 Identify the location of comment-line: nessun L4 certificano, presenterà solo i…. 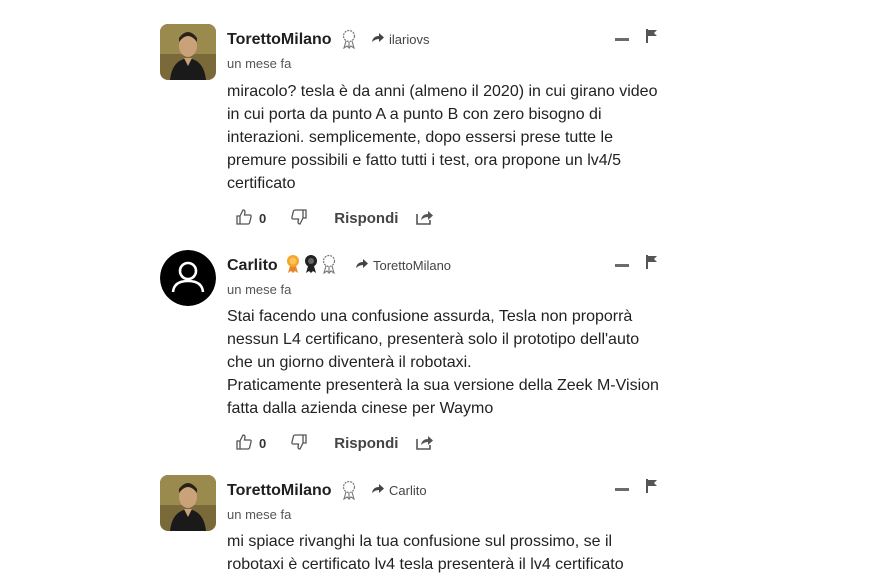
(433, 339).